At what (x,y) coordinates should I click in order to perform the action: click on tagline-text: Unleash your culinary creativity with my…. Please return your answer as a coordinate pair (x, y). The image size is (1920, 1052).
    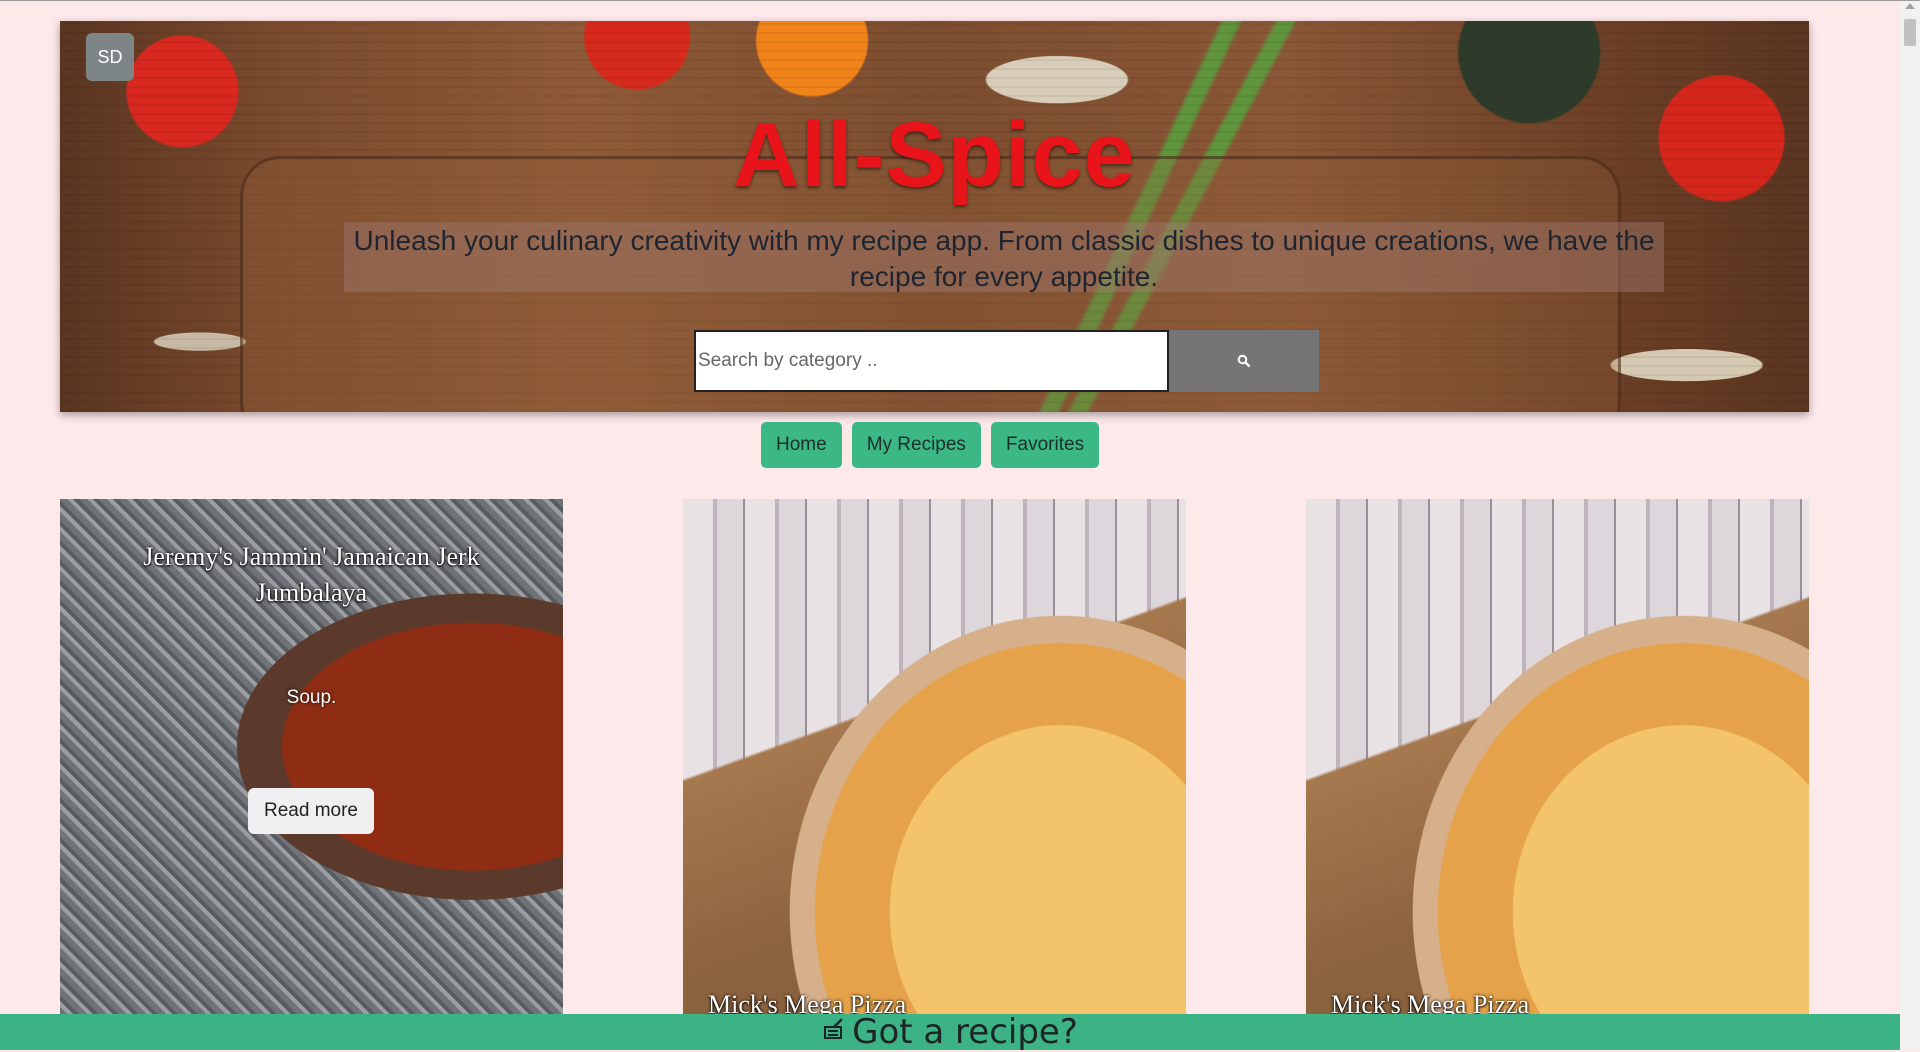
    Looking at the image, I should click on (1004, 258).